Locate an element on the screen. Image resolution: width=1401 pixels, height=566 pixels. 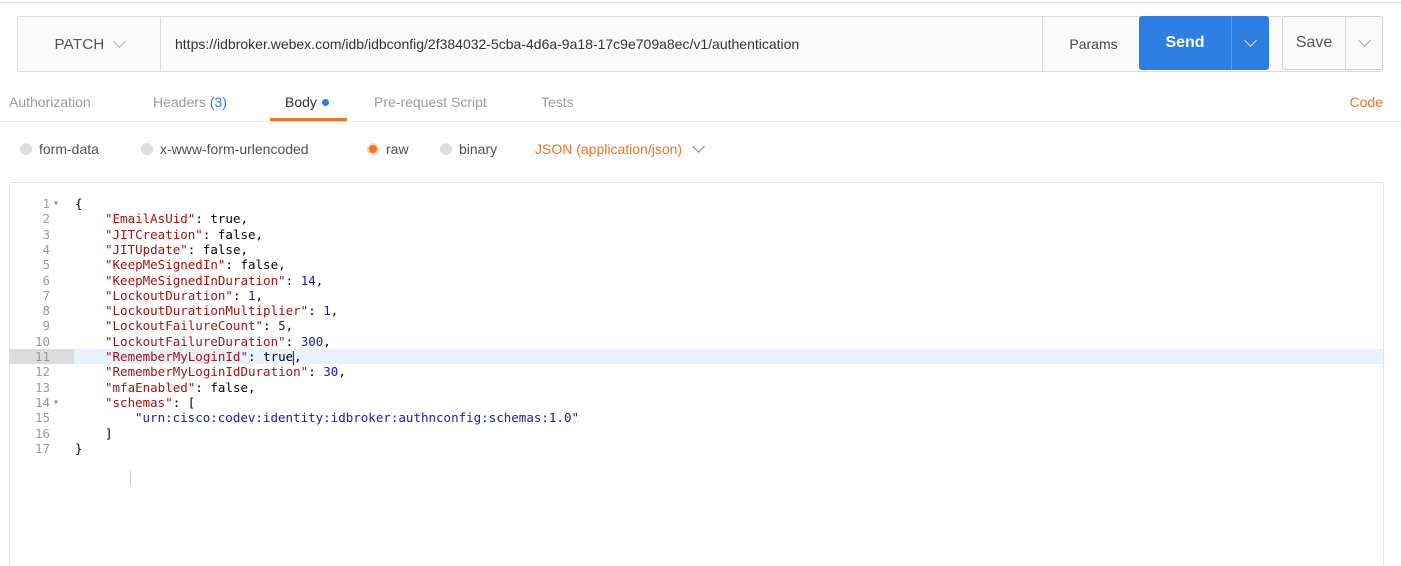
tab-tests: Tests is located at coordinates (557, 103).